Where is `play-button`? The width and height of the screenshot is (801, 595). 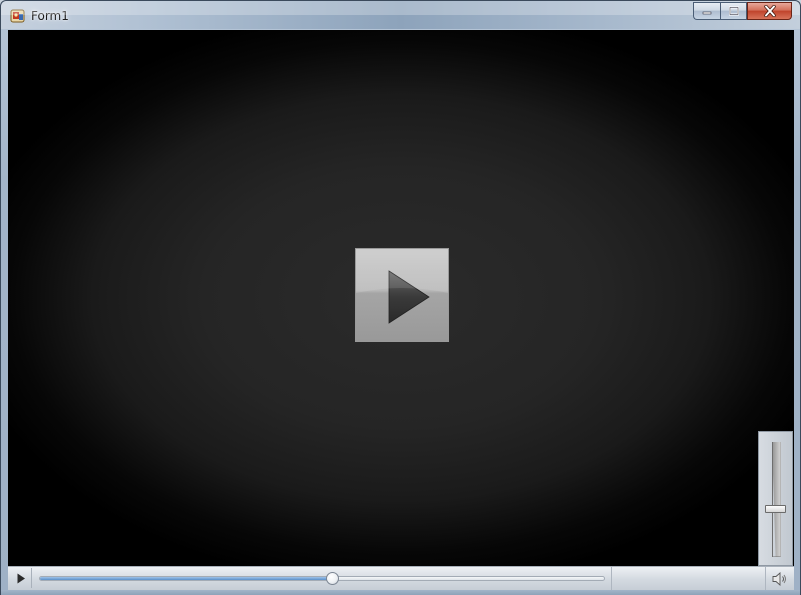 play-button is located at coordinates (21, 578).